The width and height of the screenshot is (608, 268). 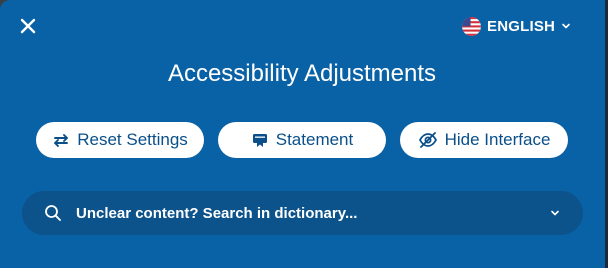 I want to click on close-icon, so click(x=28, y=26).